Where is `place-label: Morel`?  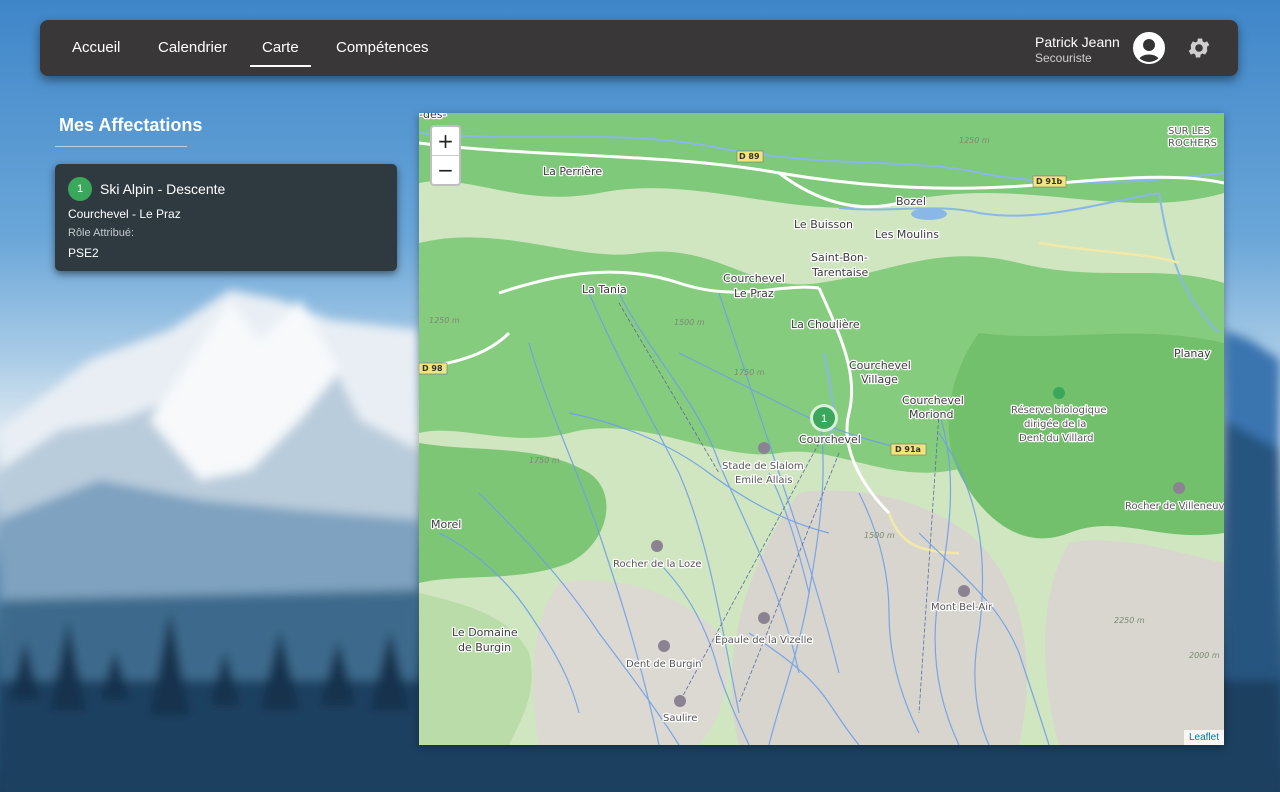 place-label: Morel is located at coordinates (446, 524).